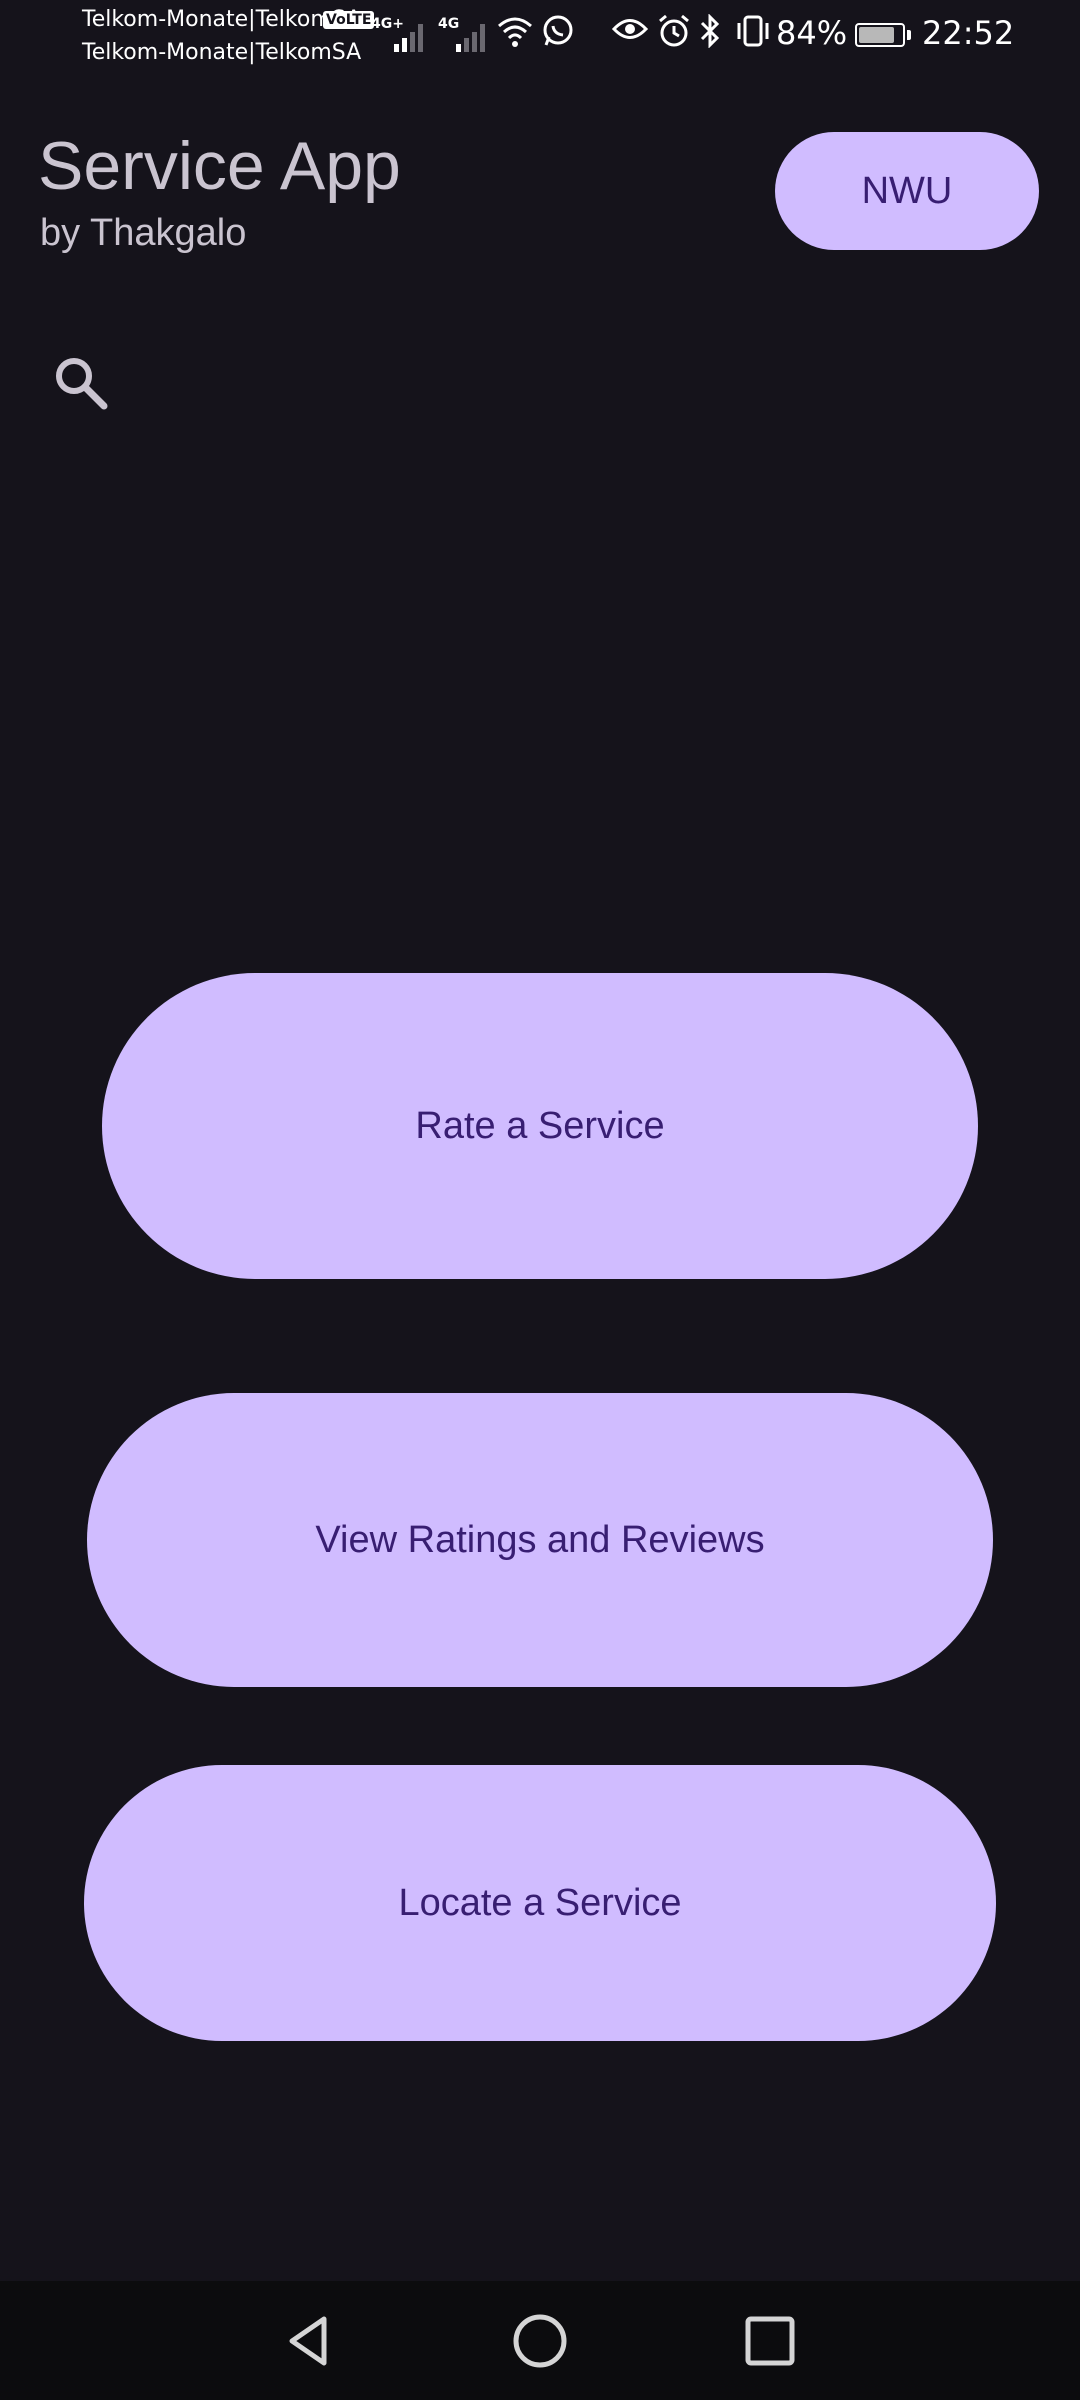  Describe the element at coordinates (540, 1903) in the screenshot. I see `locate-service-button: Locate a Service` at that location.